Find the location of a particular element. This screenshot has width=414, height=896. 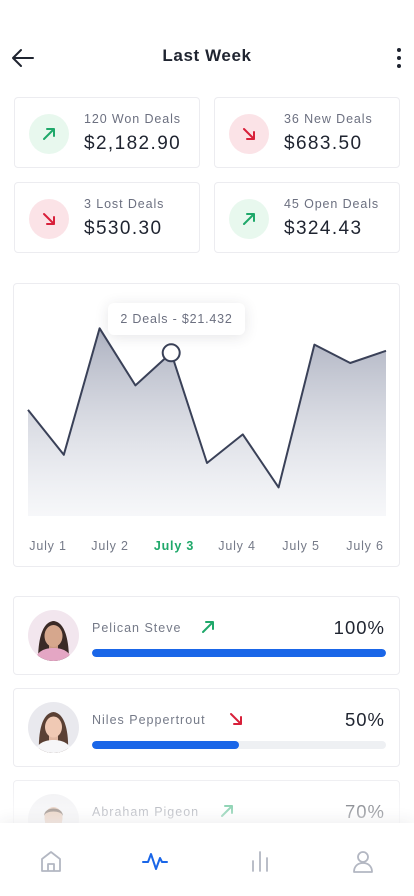

person-percent: 70% is located at coordinates (364, 811).